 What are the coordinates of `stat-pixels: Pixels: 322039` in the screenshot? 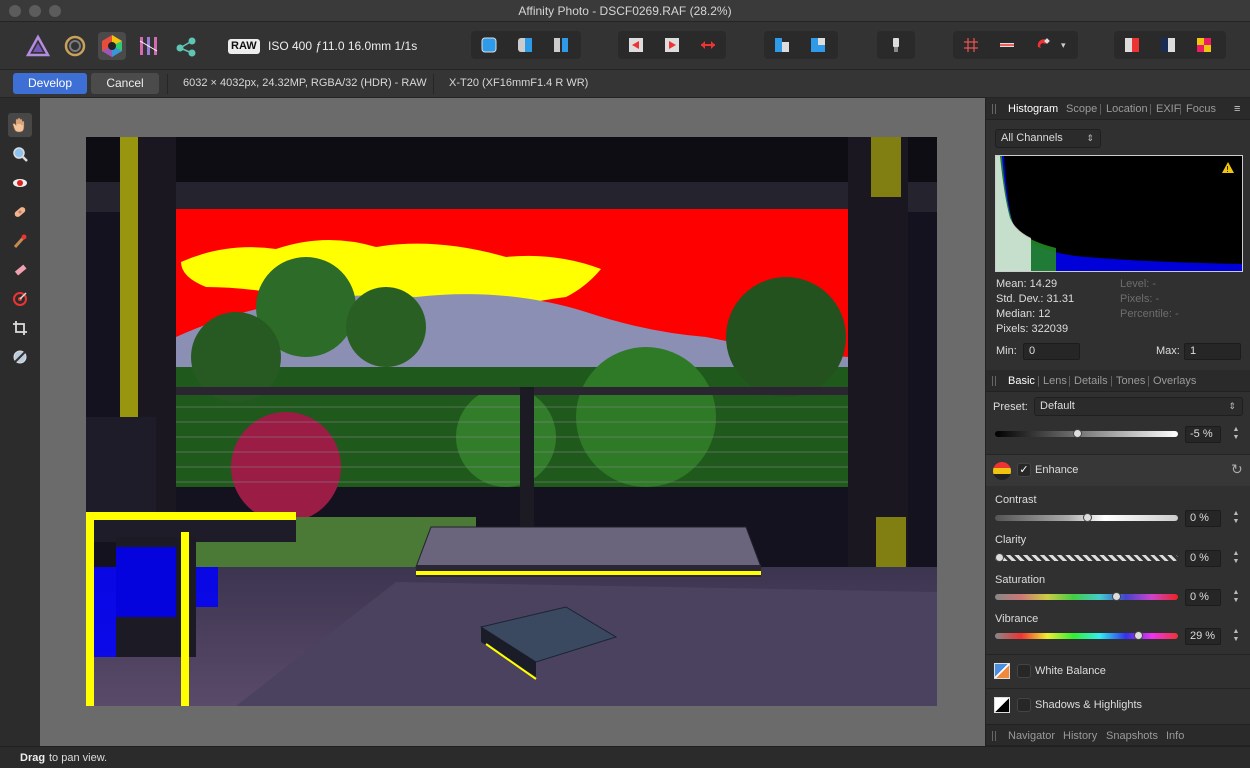 It's located at (1032, 329).